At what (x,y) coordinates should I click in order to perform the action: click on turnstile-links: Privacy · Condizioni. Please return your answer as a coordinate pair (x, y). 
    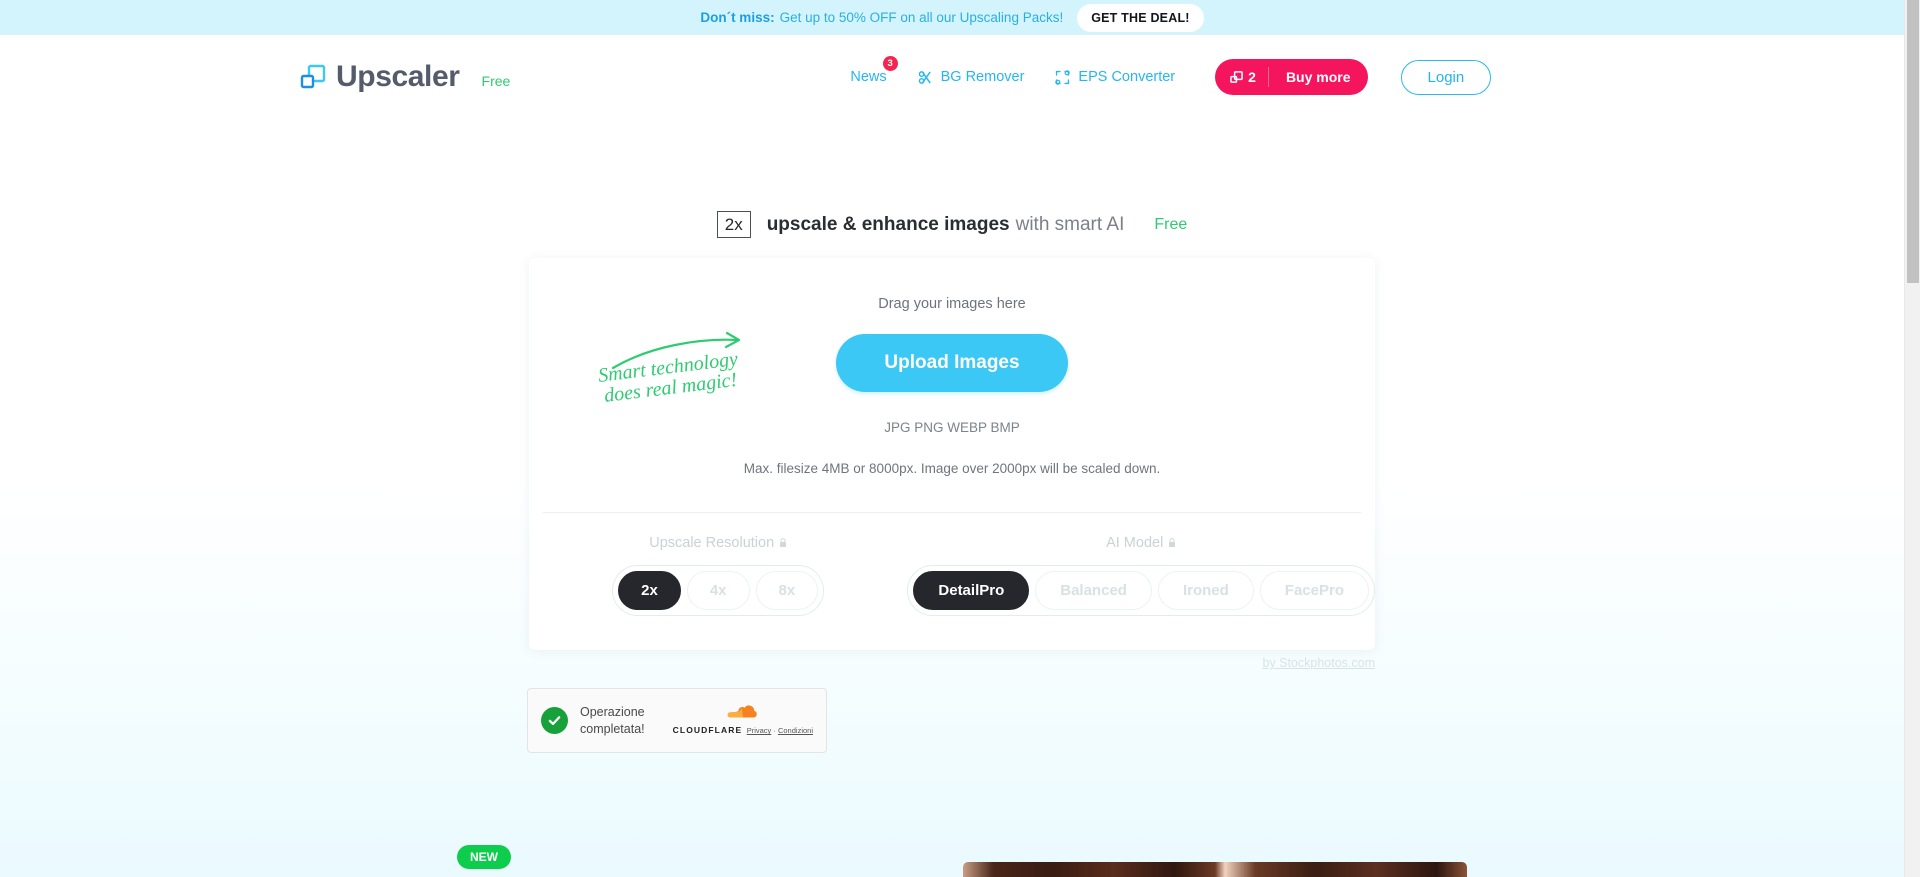
    Looking at the image, I should click on (780, 730).